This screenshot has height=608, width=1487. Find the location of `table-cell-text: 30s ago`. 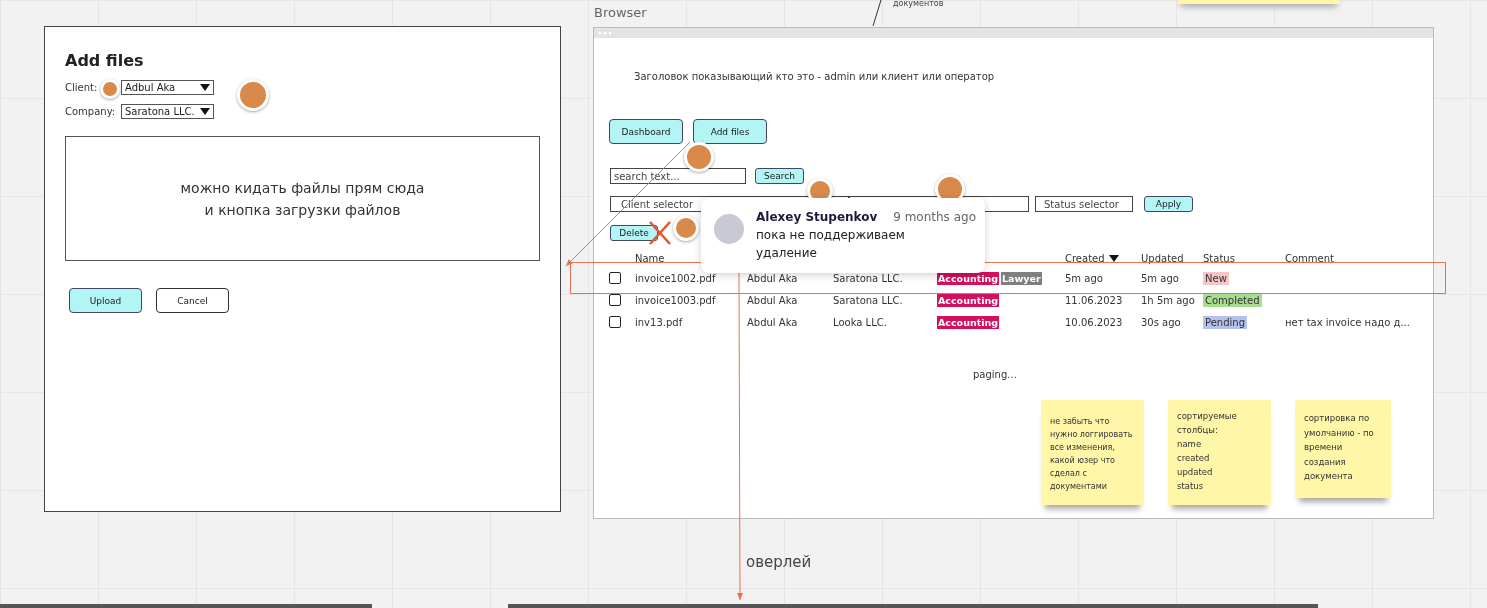

table-cell-text: 30s ago is located at coordinates (1161, 322).